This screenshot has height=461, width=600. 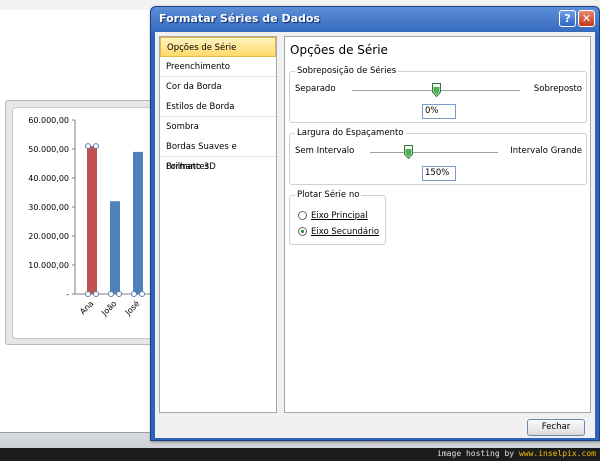 What do you see at coordinates (48, 178) in the screenshot?
I see `y-tick-label: 40.000,00` at bounding box center [48, 178].